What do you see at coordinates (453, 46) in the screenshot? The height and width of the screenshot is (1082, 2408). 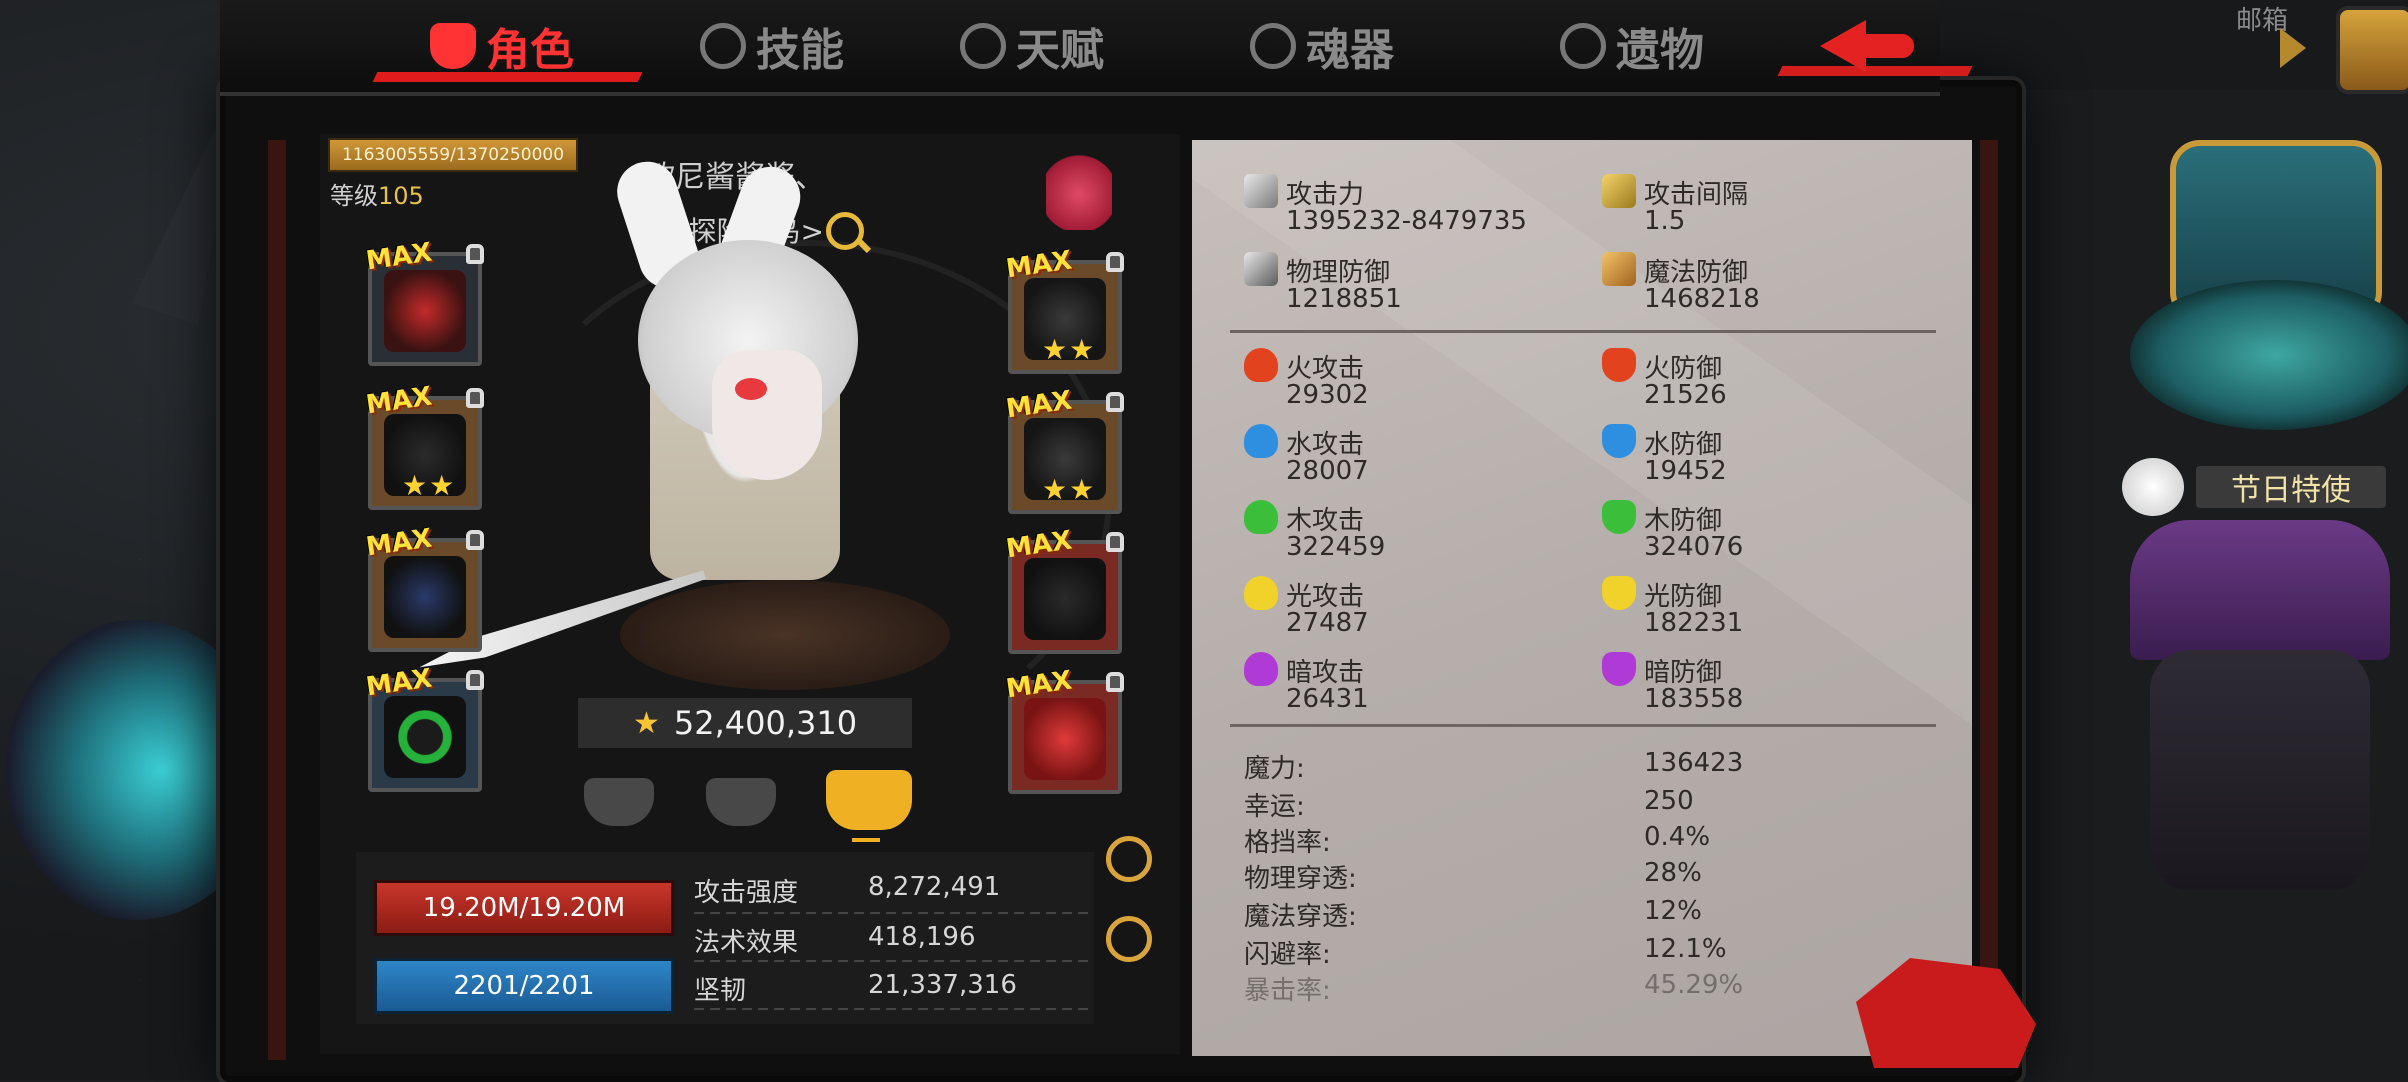 I see `character-icon` at bounding box center [453, 46].